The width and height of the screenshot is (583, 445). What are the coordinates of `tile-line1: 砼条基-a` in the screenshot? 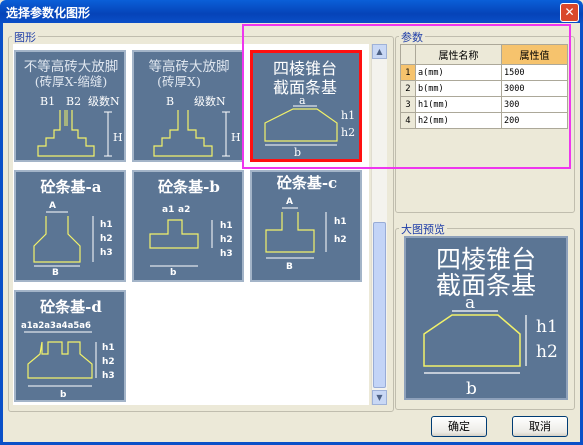 It's located at (71, 187).